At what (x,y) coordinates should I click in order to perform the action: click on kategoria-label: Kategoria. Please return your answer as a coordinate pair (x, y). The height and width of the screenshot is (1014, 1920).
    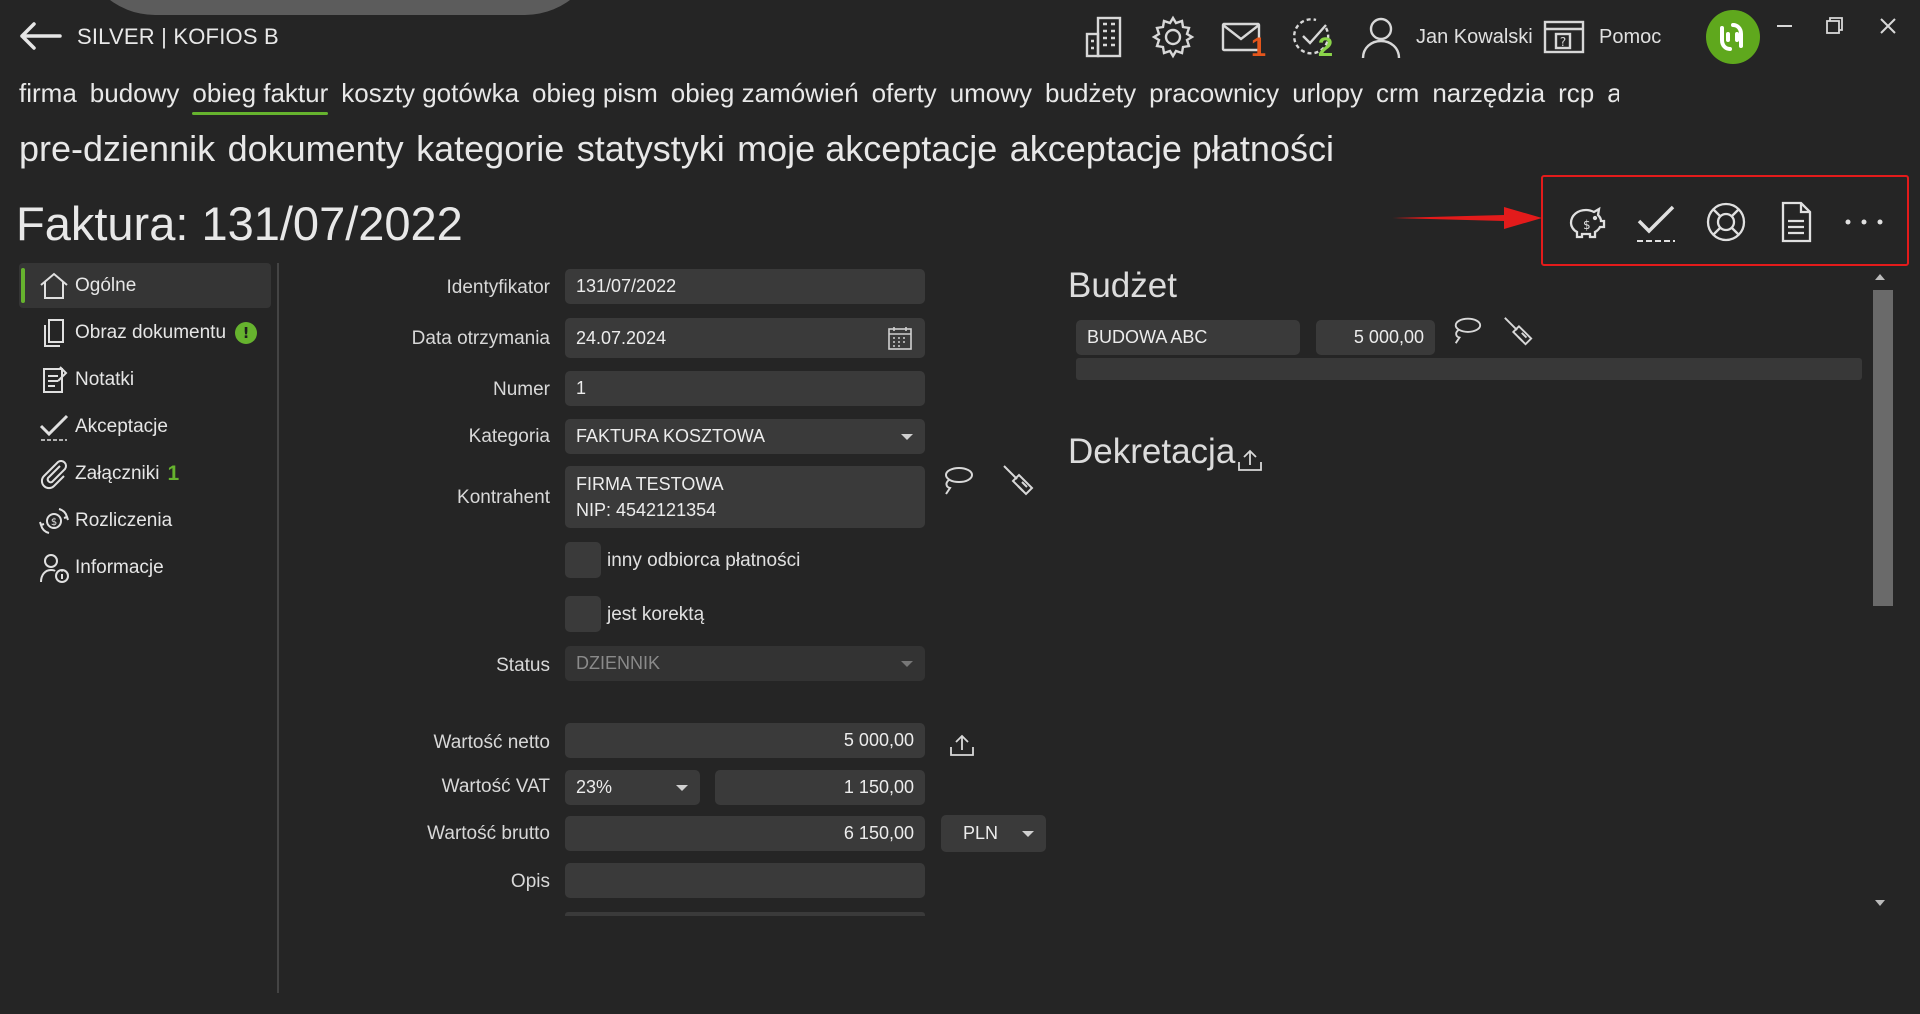
    Looking at the image, I should click on (509, 436).